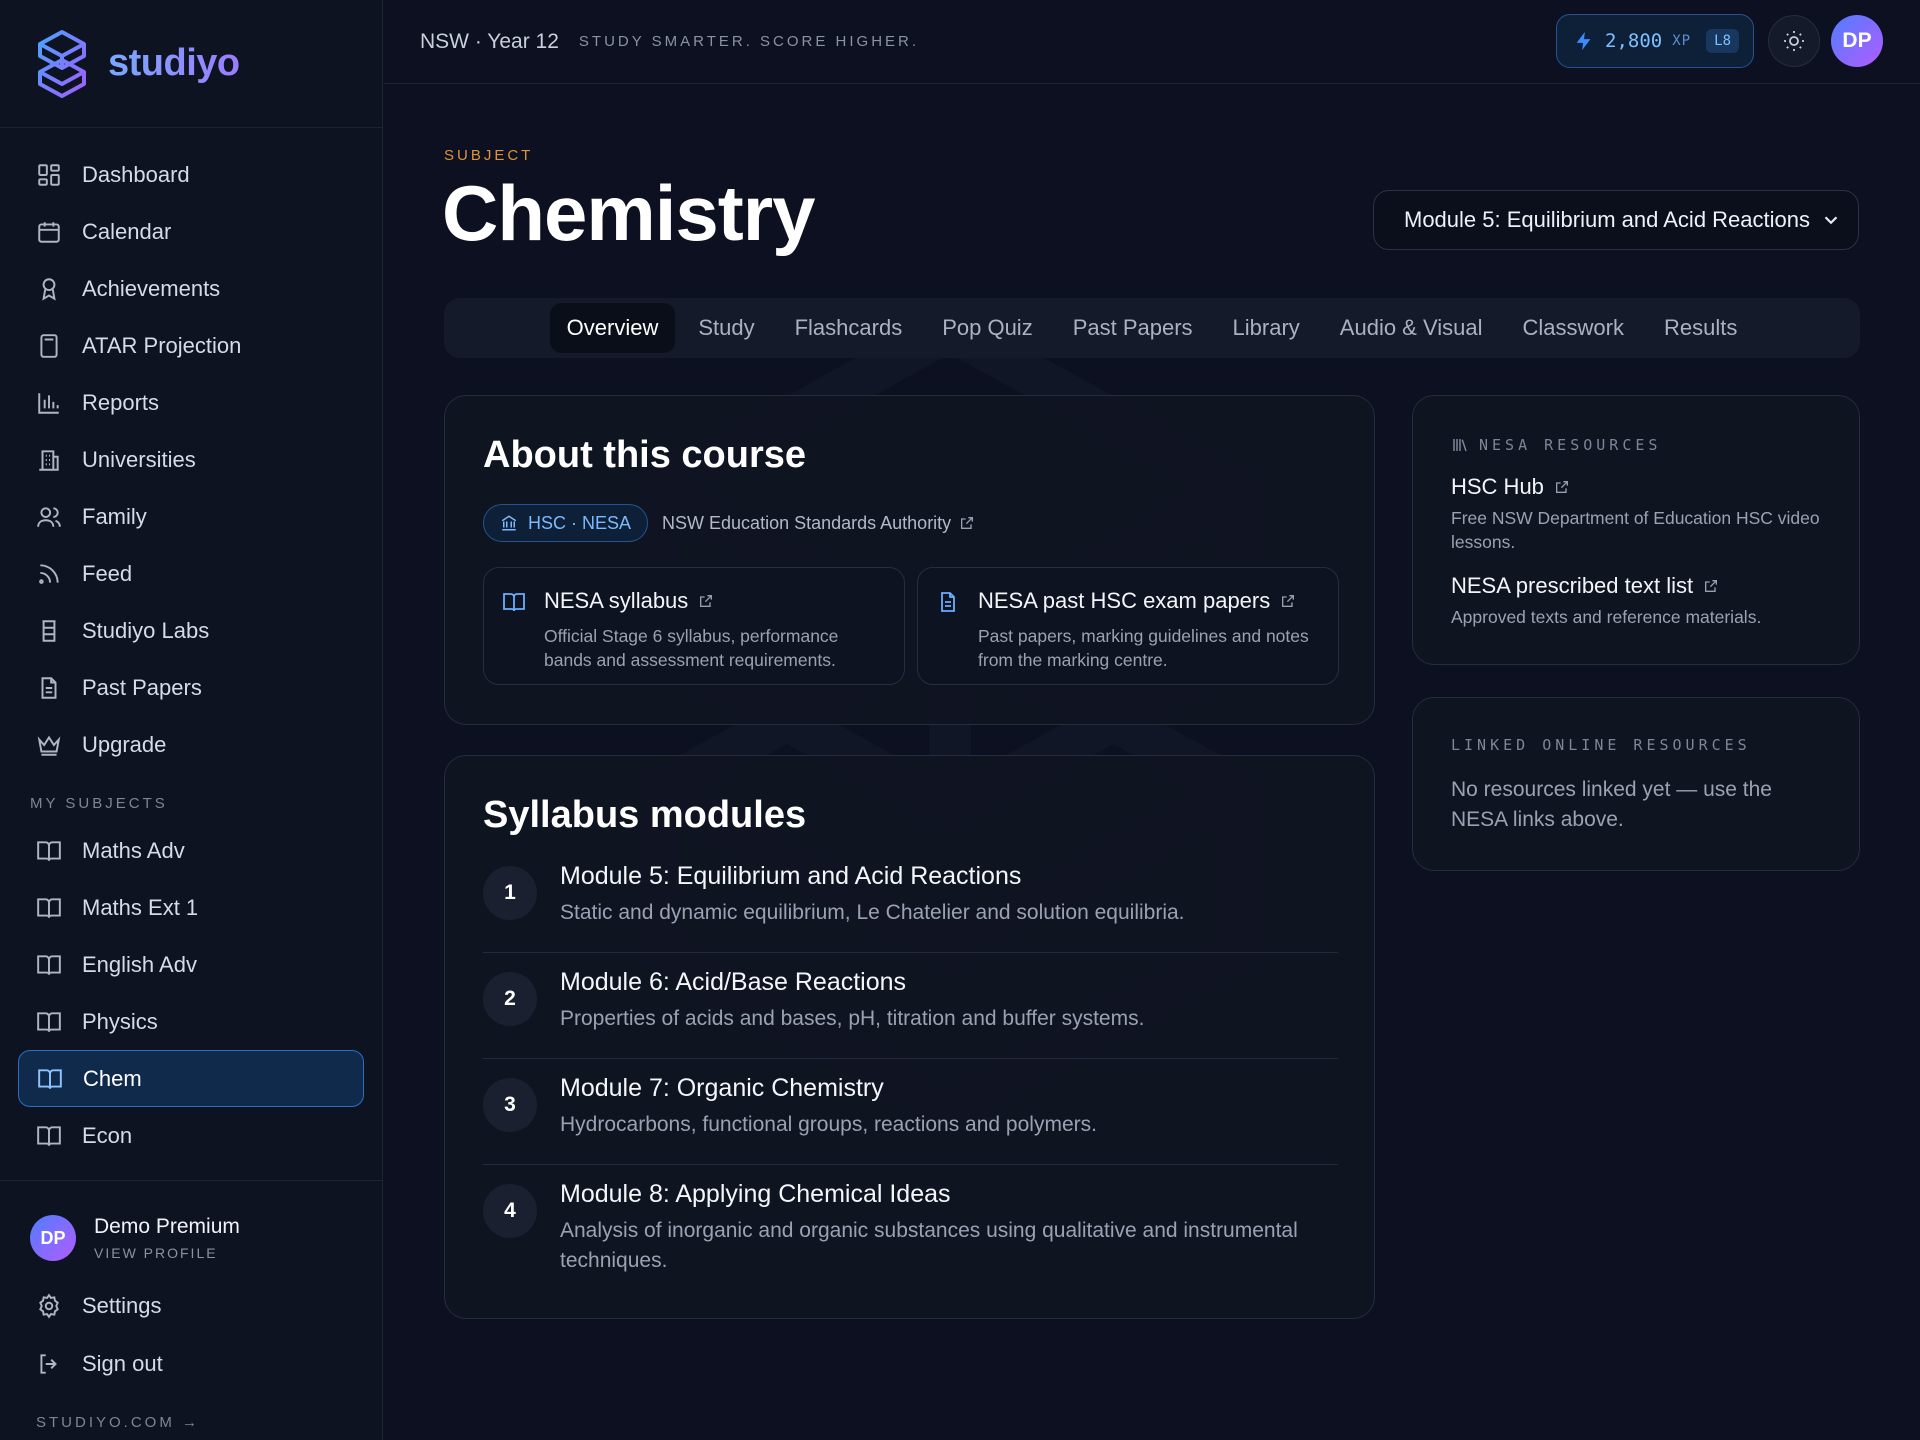  I want to click on link-title: HSC Hub, so click(1641, 487).